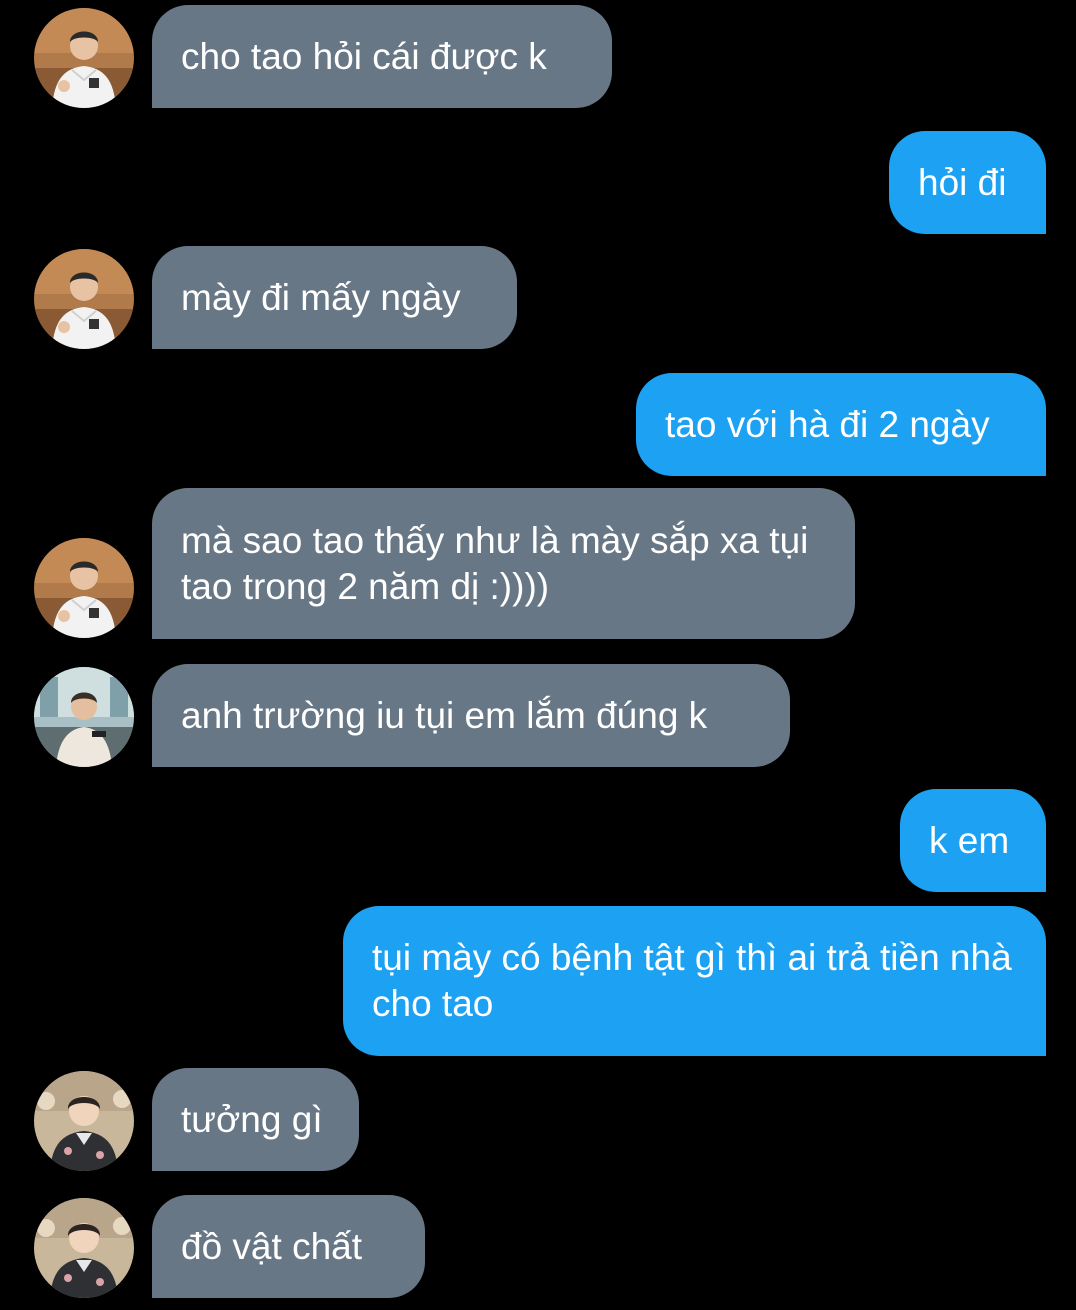 This screenshot has height=1310, width=1076. I want to click on message-bubble: đồ vật chất, so click(288, 1246).